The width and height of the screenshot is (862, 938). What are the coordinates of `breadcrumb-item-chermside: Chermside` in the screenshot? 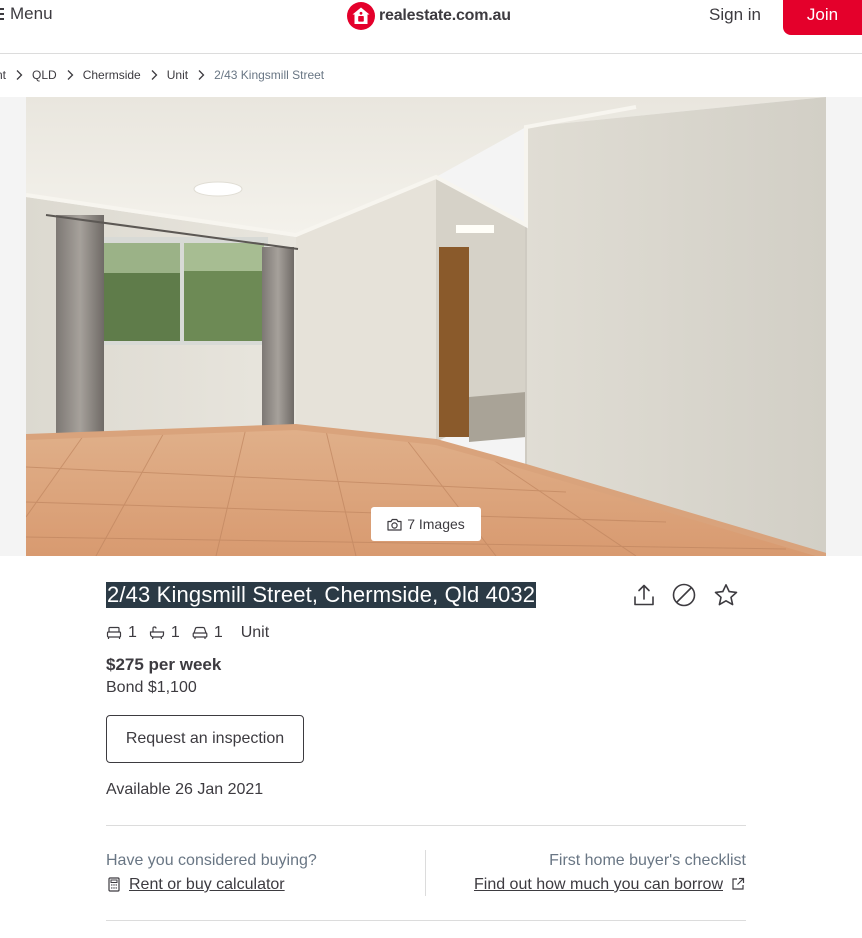 It's located at (112, 75).